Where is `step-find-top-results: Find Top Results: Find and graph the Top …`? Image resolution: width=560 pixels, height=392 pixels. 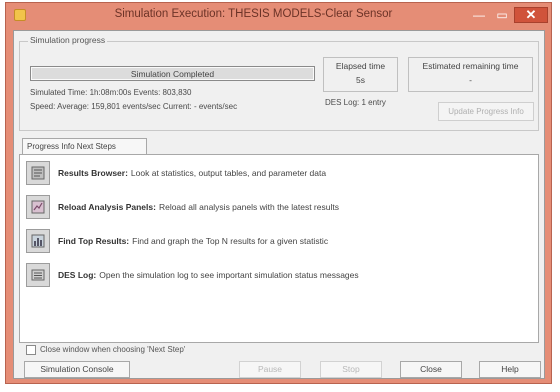
step-find-top-results: Find Top Results: Find and graph the Top … is located at coordinates (278, 242).